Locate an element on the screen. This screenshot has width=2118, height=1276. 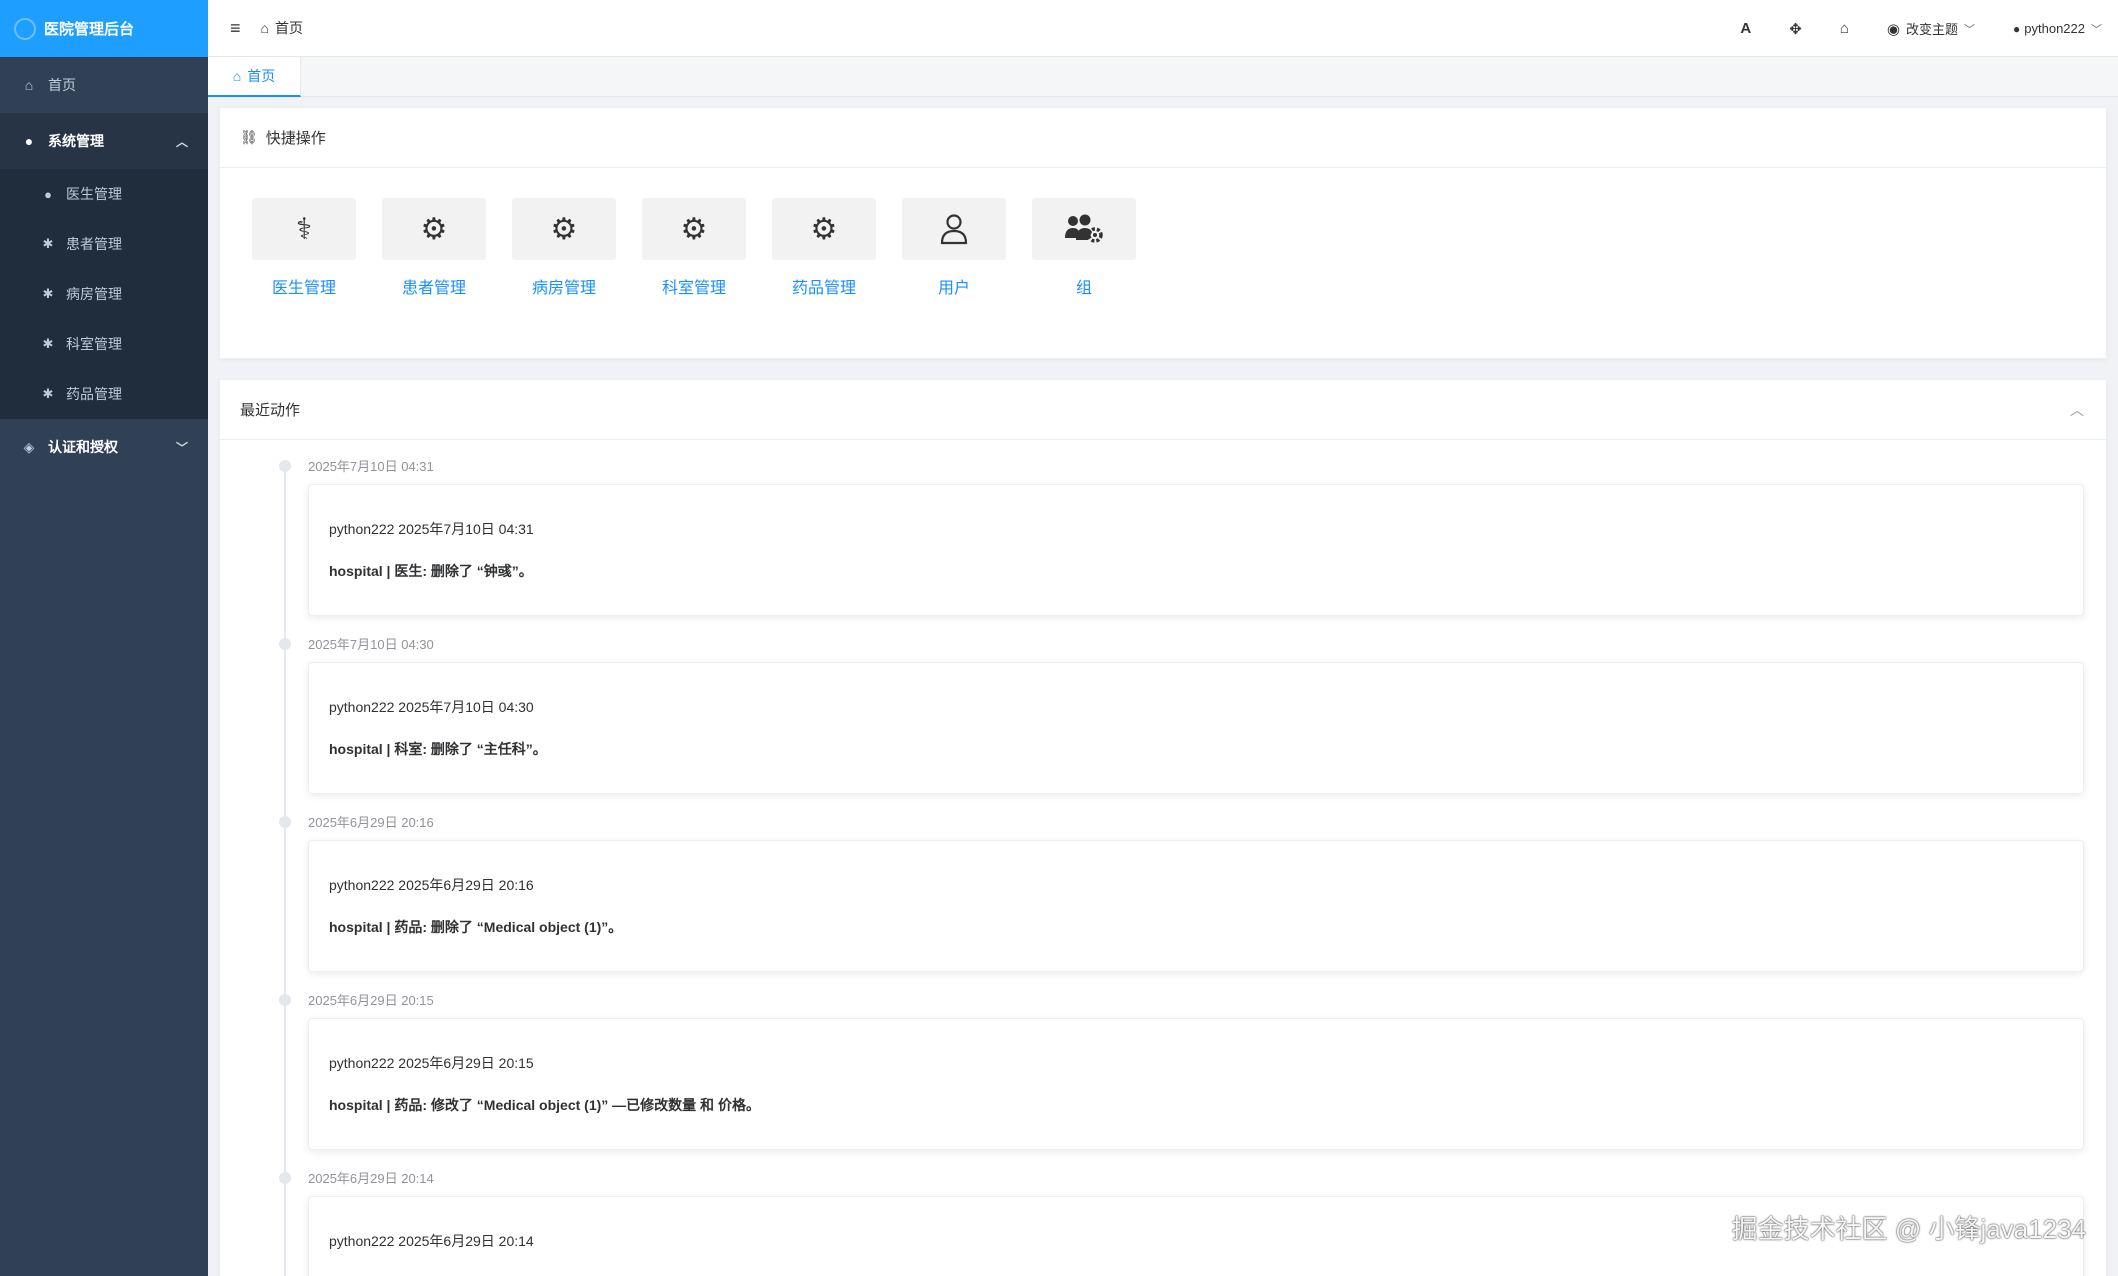
sidebar-item-medicine: ✱ 药品管理 is located at coordinates (104, 394).